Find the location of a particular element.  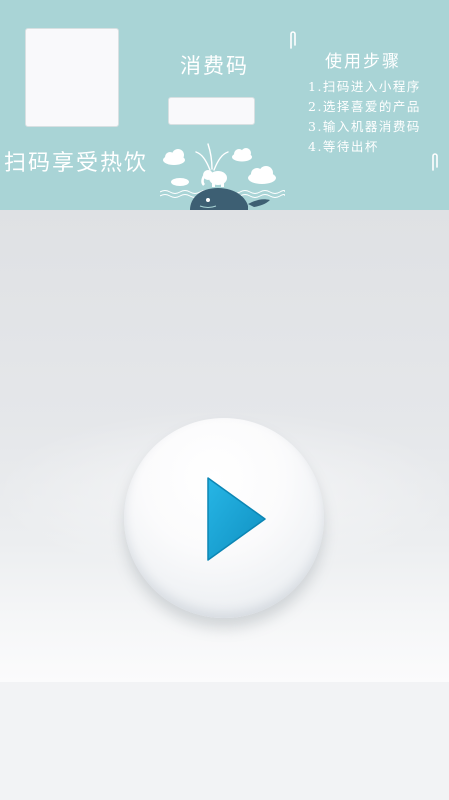

consumption-code-input is located at coordinates (211, 111).